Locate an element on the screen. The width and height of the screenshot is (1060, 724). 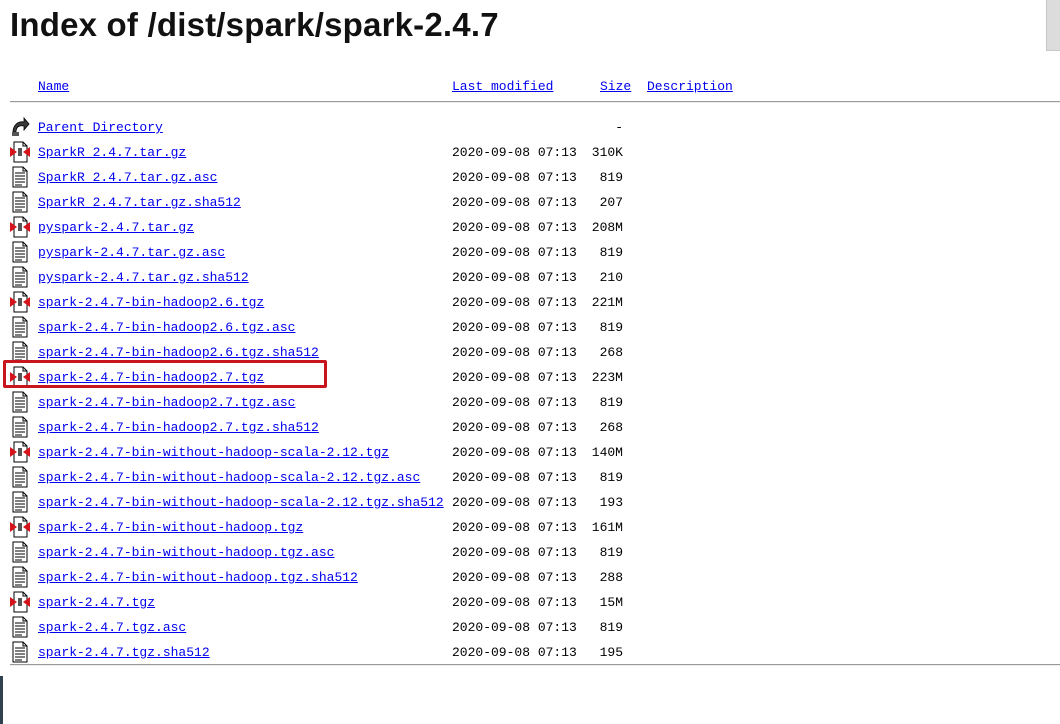
file-size: 15M is located at coordinates (611, 602).